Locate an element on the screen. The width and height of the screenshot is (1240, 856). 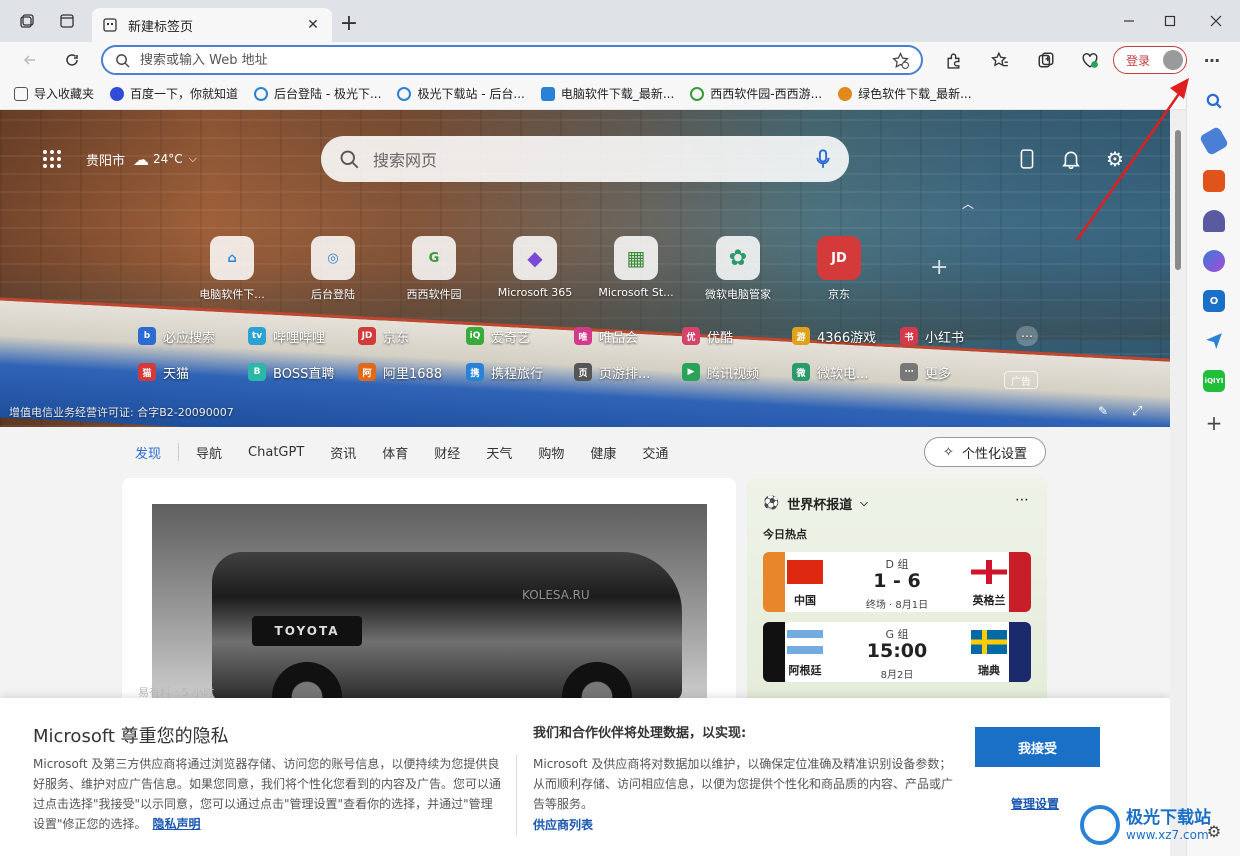
site-icon is located at coordinates (404, 93).